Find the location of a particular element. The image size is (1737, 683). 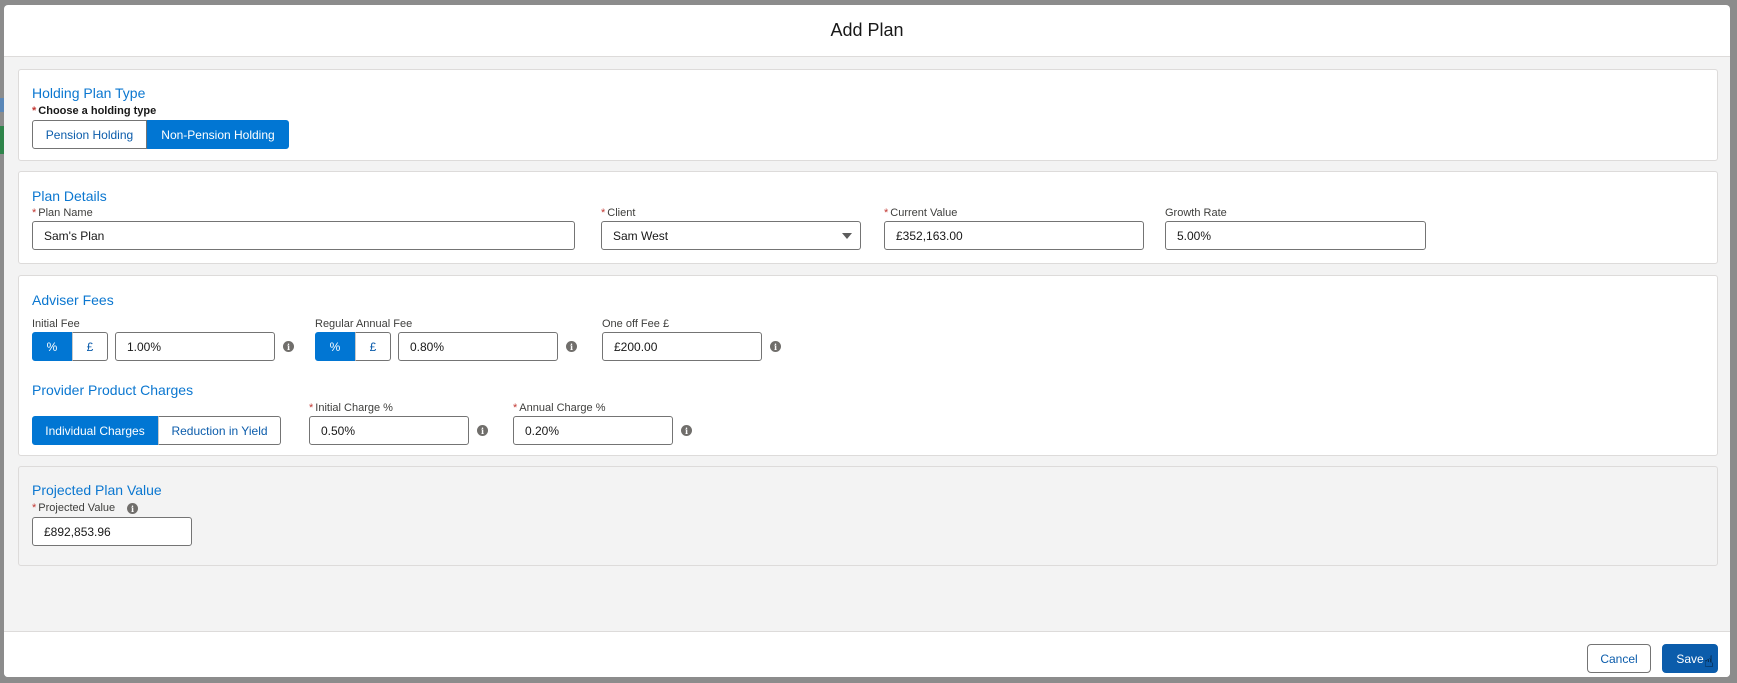

section-title: Projected Plan Value is located at coordinates (97, 490).